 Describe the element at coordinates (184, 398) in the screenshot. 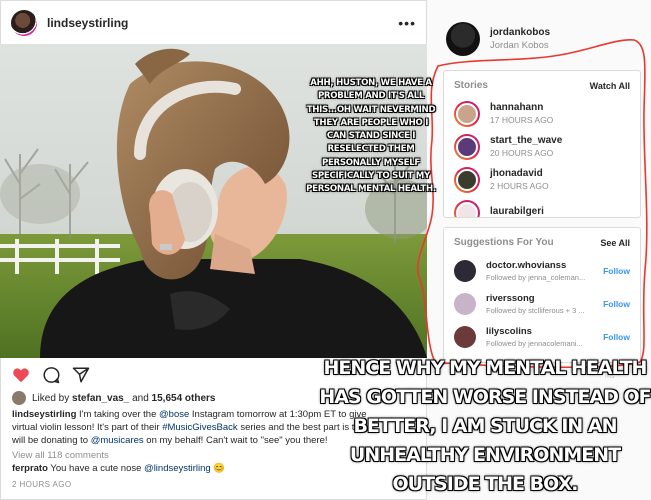

I see `likes-count: 15,654 others` at that location.